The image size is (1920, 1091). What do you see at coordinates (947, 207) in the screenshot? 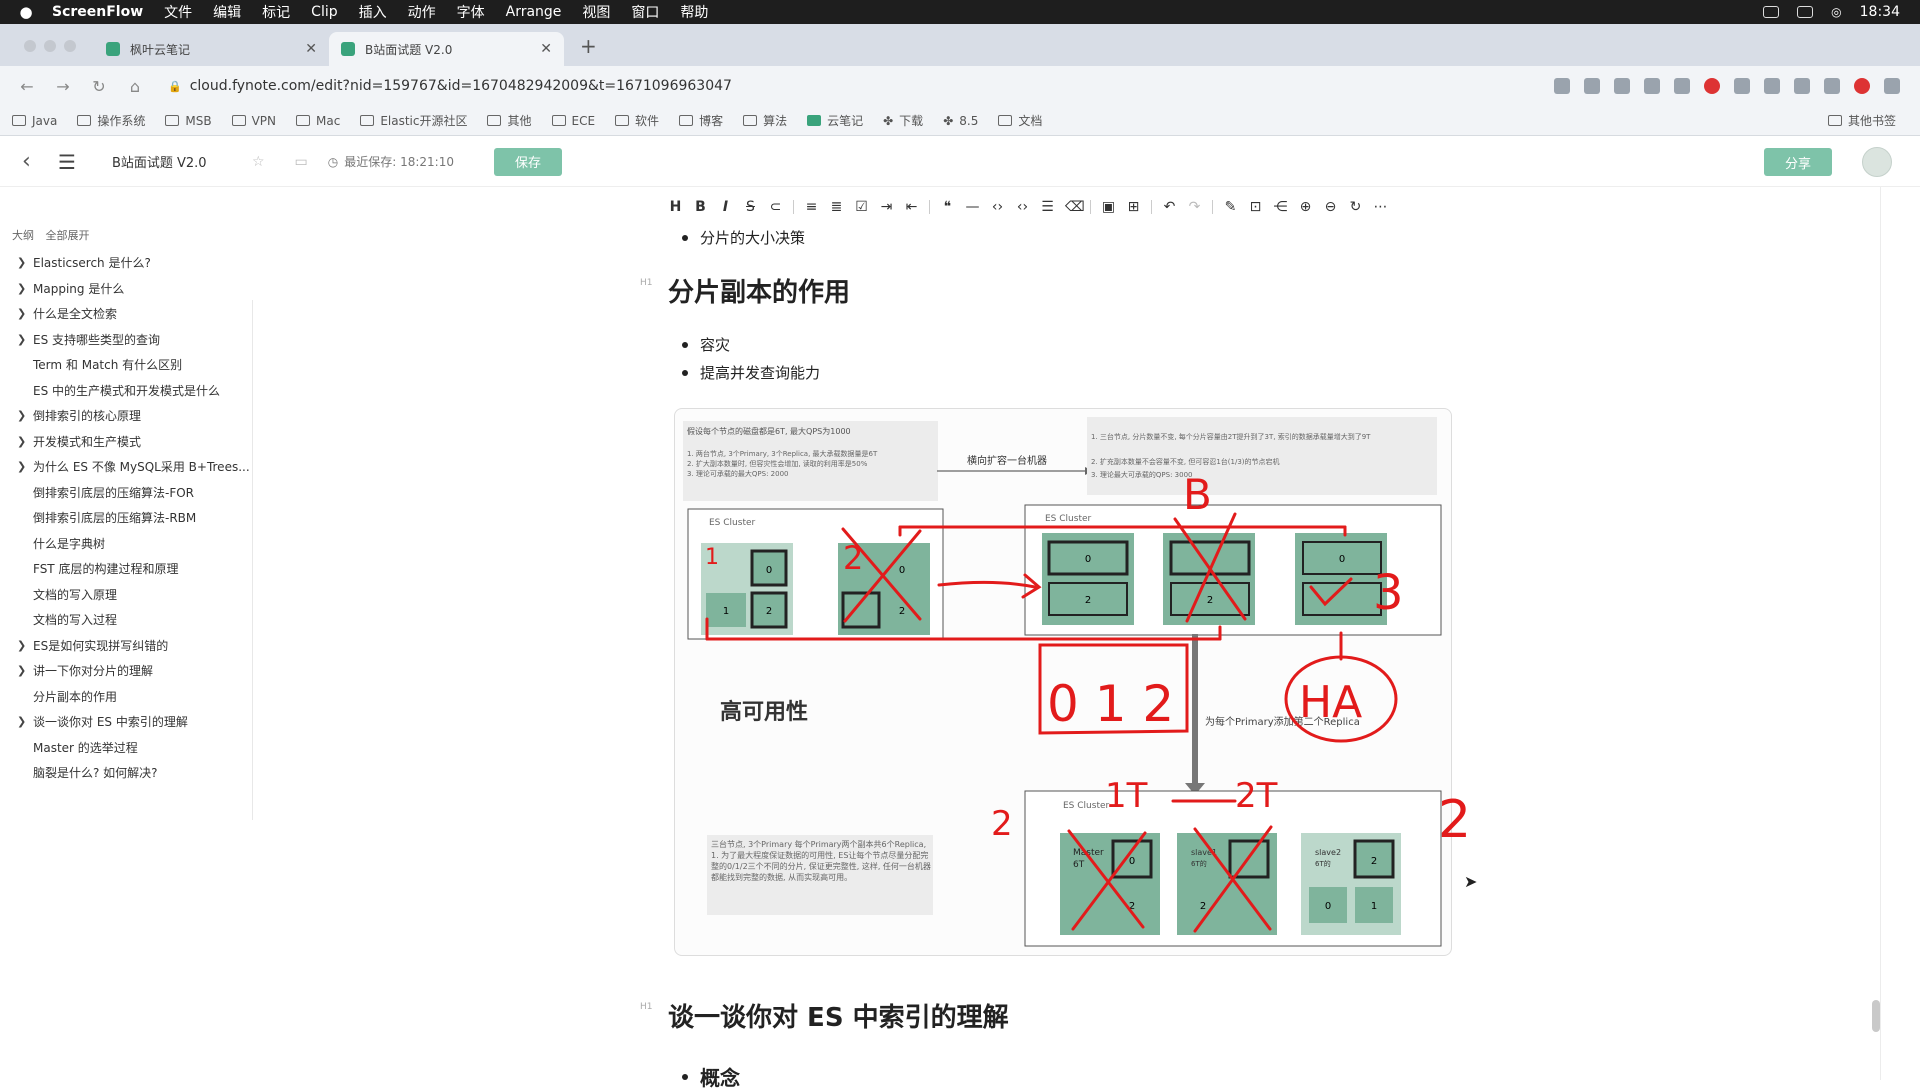
I see `quote-icon: ❝` at bounding box center [947, 207].